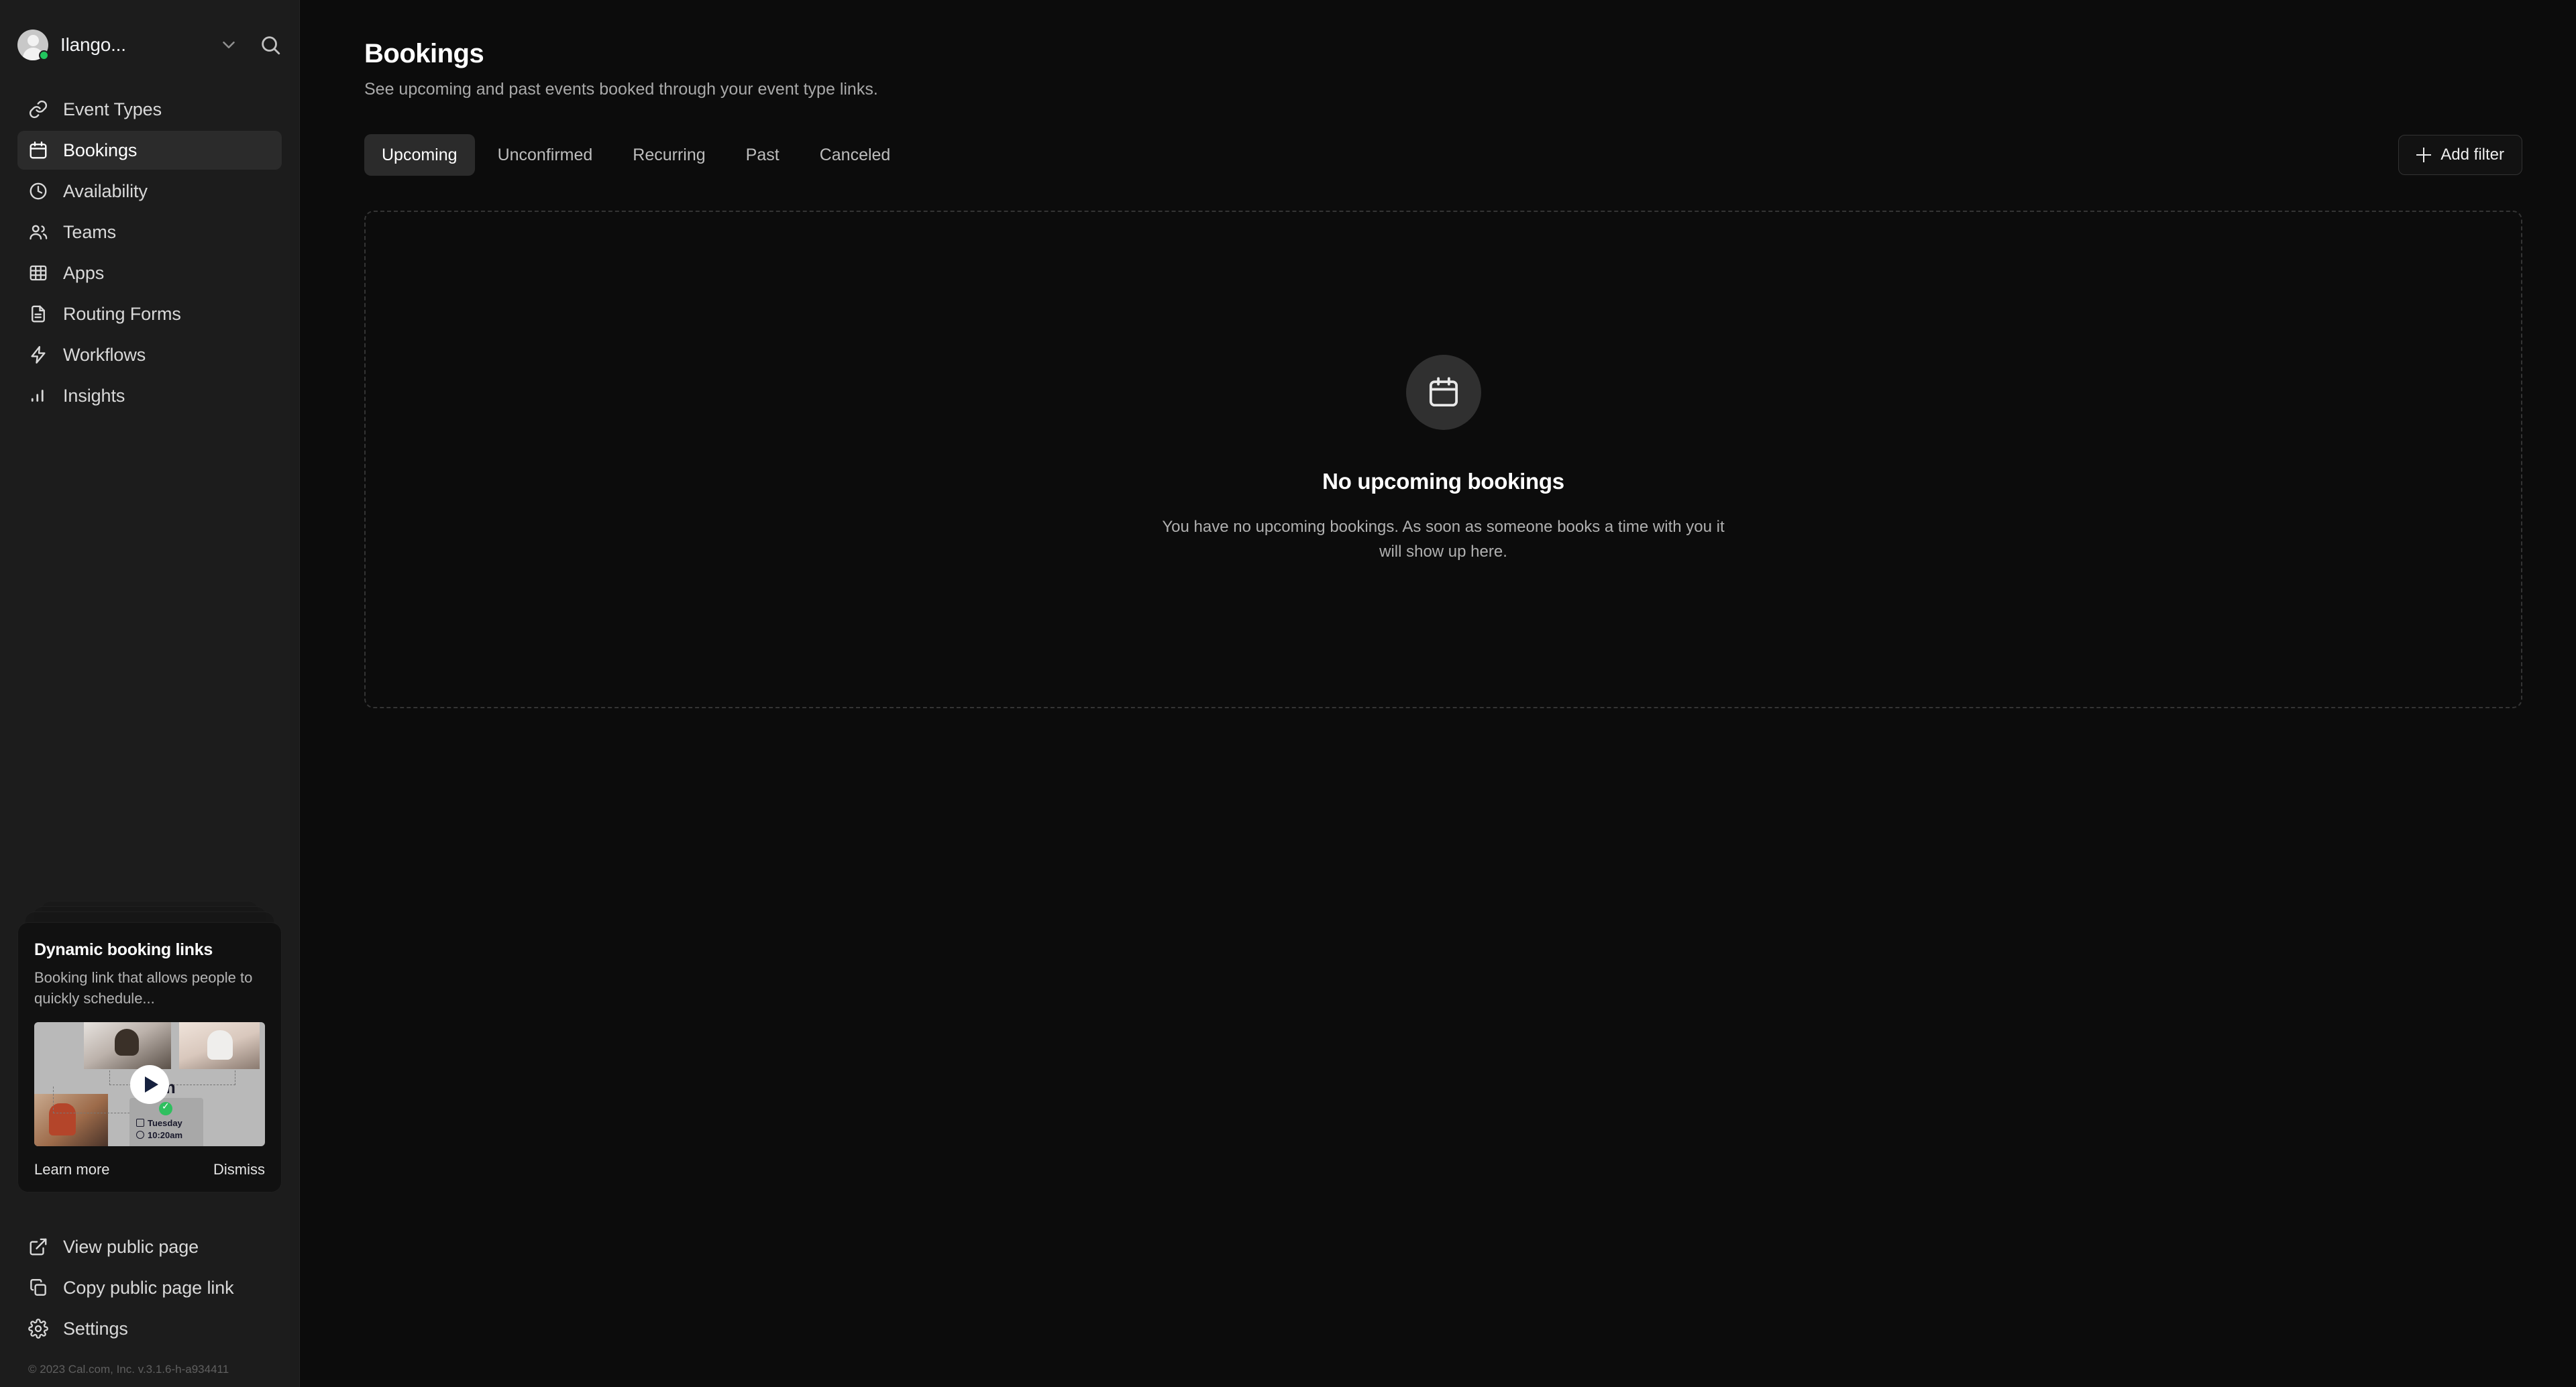 Image resolution: width=2576 pixels, height=1387 pixels. I want to click on sidebar-item-workflows: Workflows, so click(149, 354).